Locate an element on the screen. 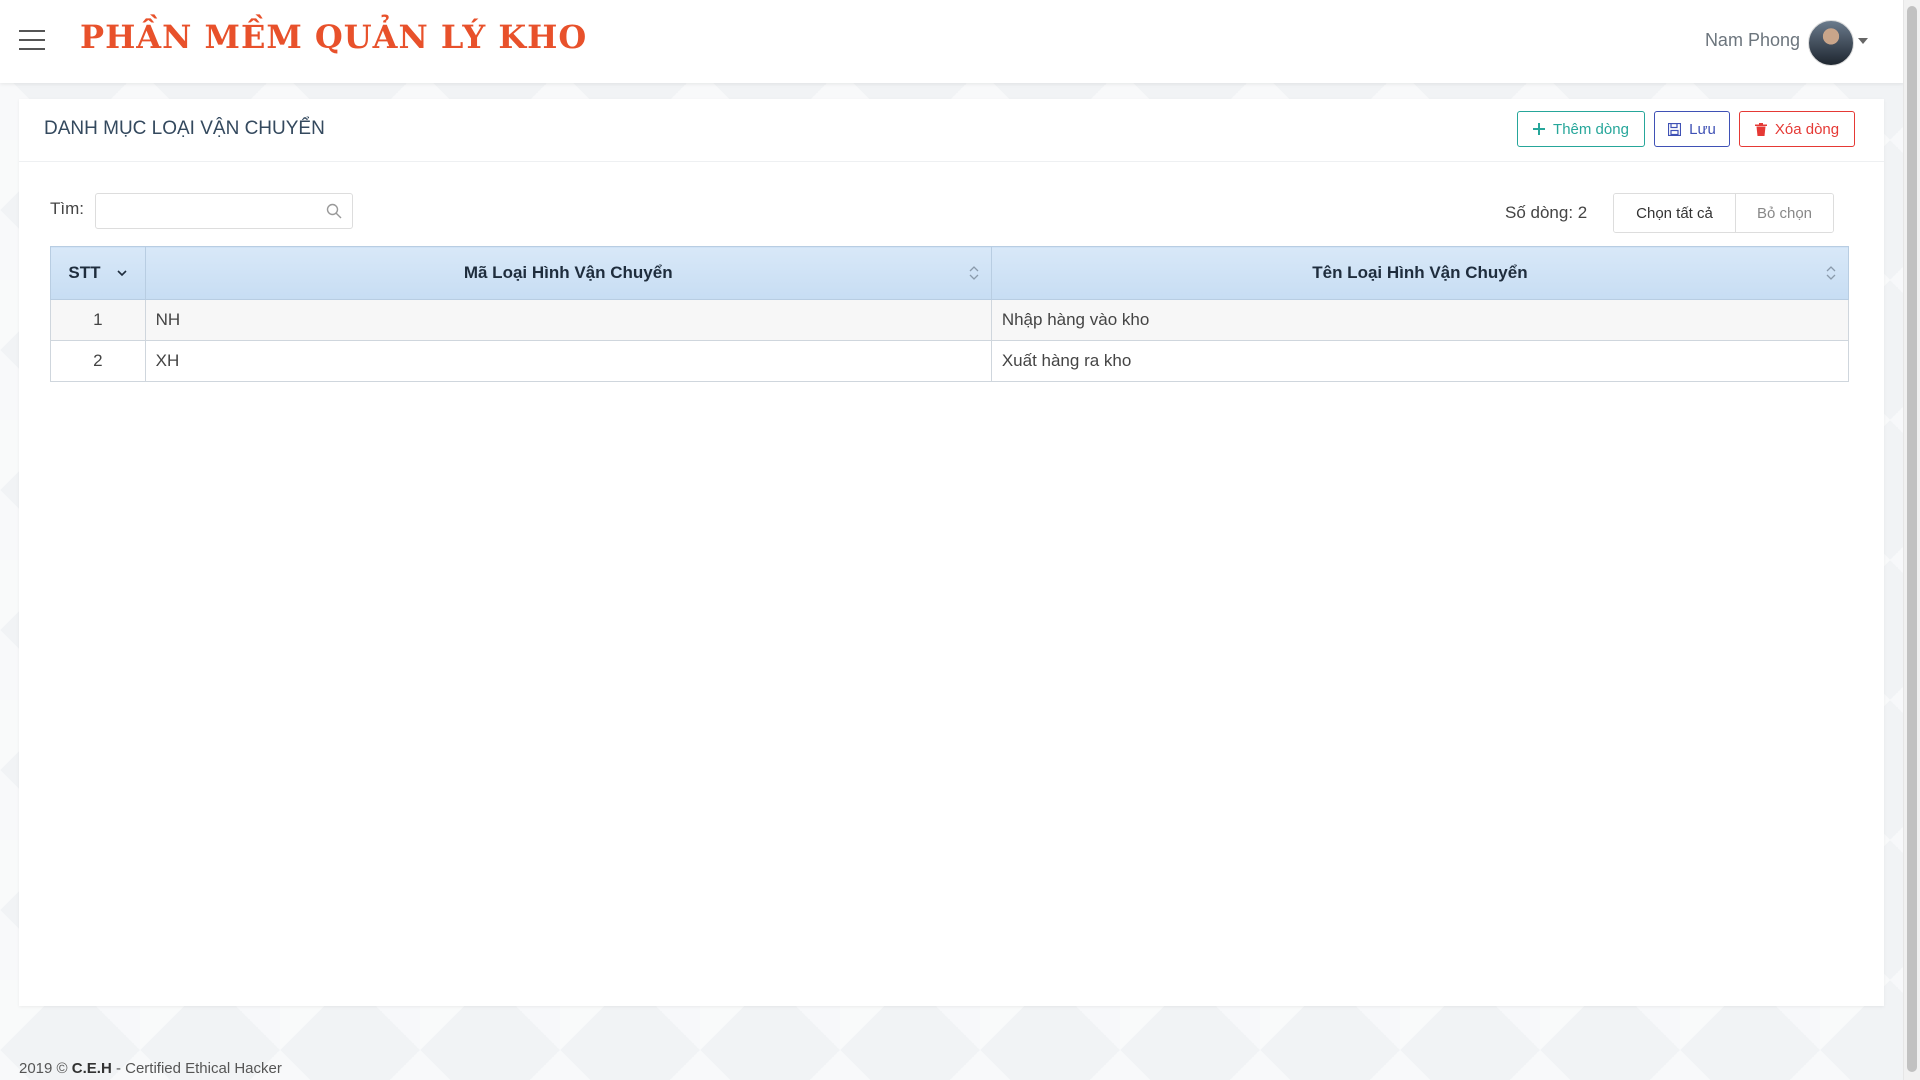 The width and height of the screenshot is (1920, 1080). app-brand: PHẦN MỀM QUẢN LÝ KHO is located at coordinates (334, 37).